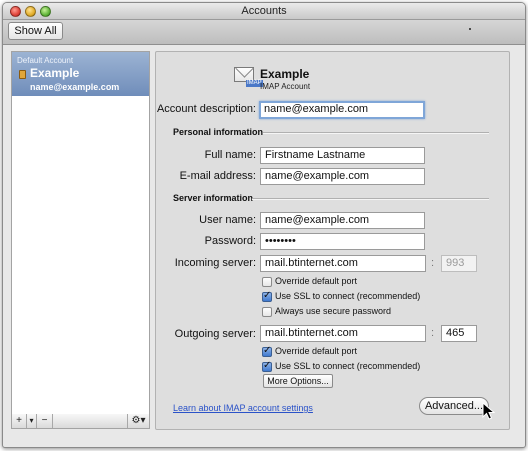 The width and height of the screenshot is (528, 451). Describe the element at coordinates (333, 311) in the screenshot. I see `secure-password-label: Always use secure password` at that location.